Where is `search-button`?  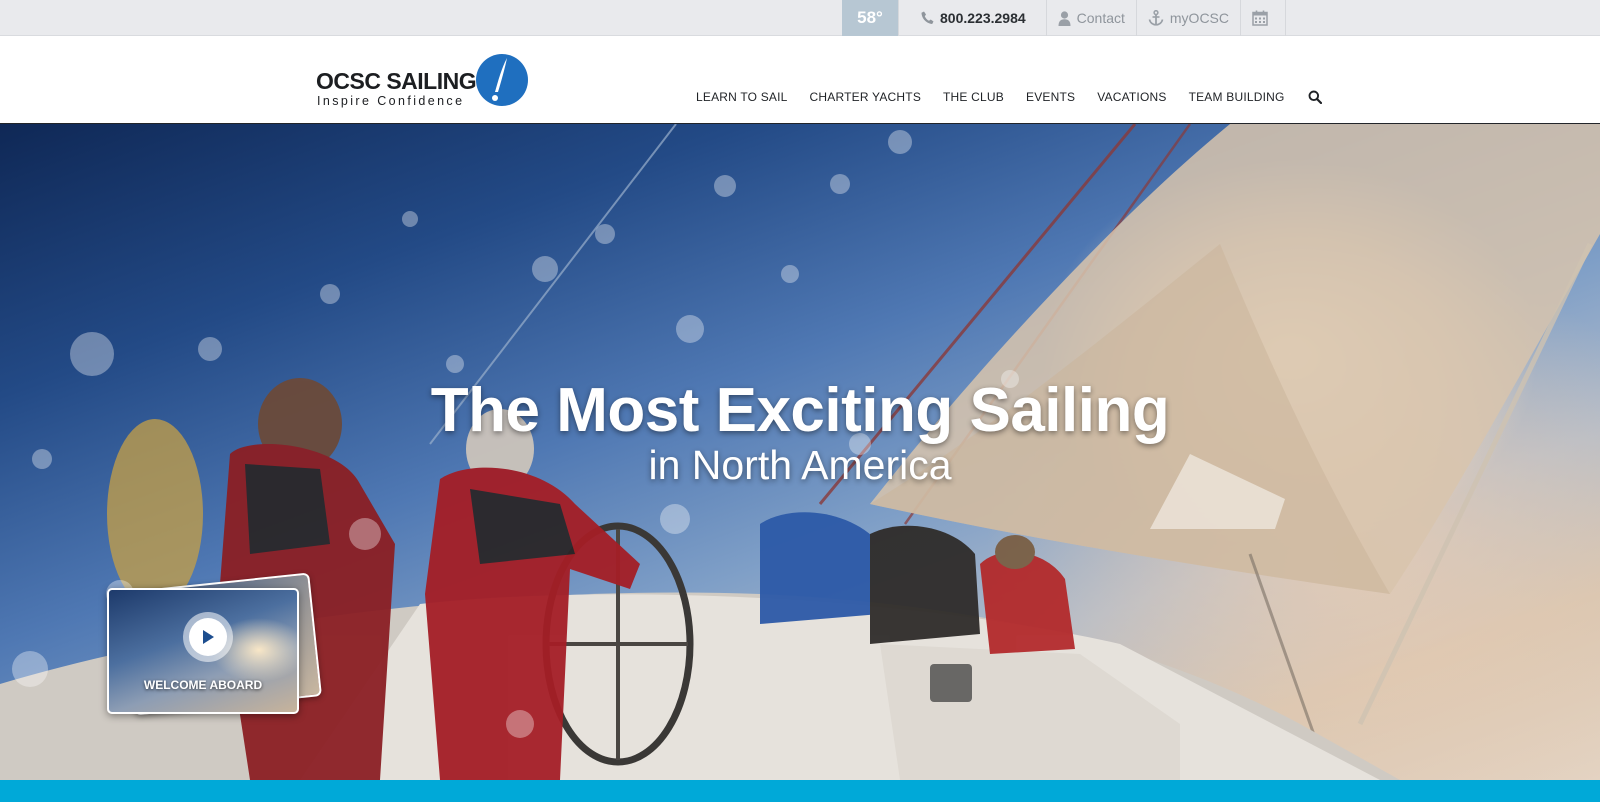 search-button is located at coordinates (1315, 97).